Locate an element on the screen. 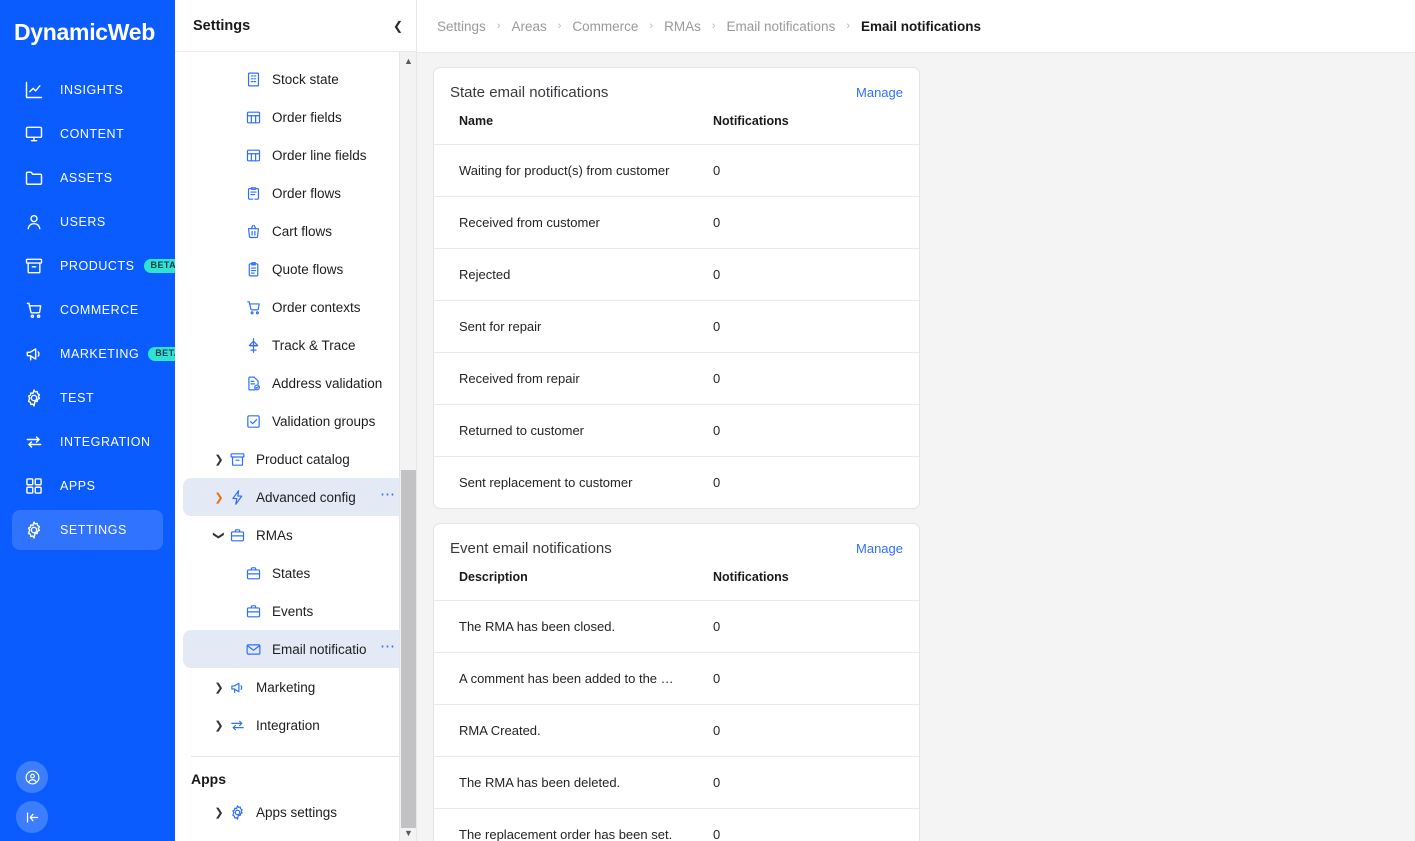 This screenshot has height=841, width=1415. tree-item-advanced-config: ❯ Advanced config ⋯ is located at coordinates (295, 497).